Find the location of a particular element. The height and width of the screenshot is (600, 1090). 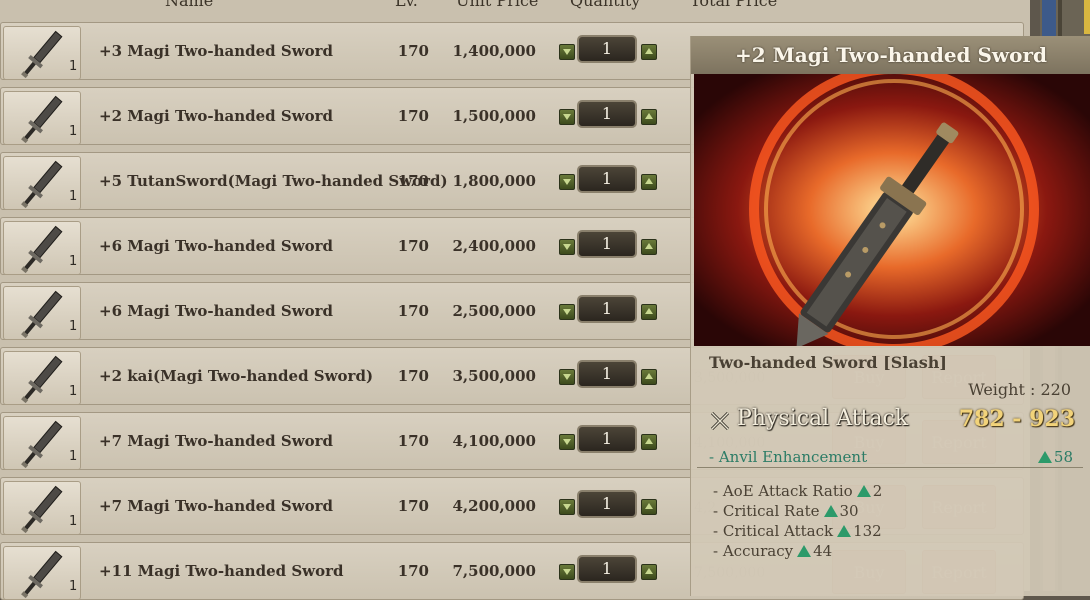

item-unit-price: 2,400,000 is located at coordinates (494, 246).